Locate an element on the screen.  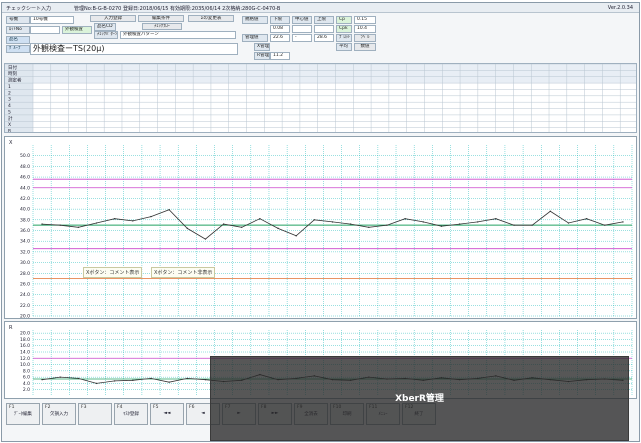
center-label: 中心値 is located at coordinates (302, 20).